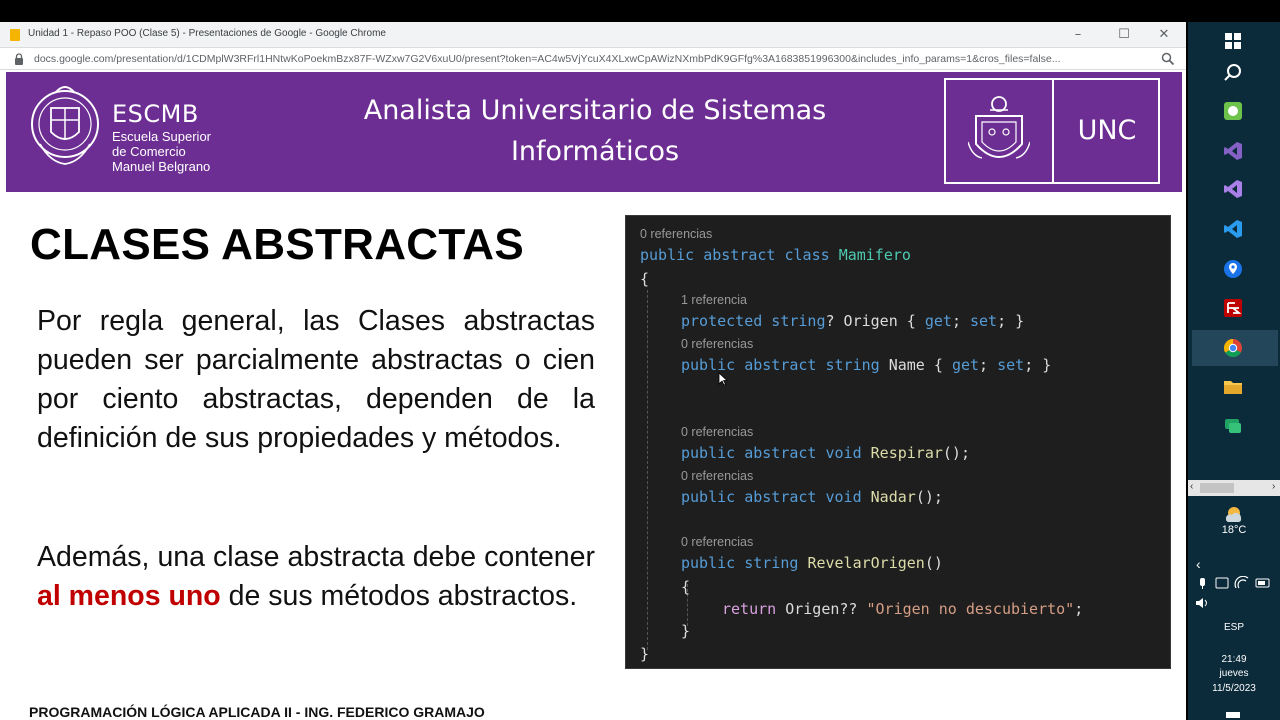  What do you see at coordinates (1233, 41) in the screenshot?
I see `windows-start-icon` at bounding box center [1233, 41].